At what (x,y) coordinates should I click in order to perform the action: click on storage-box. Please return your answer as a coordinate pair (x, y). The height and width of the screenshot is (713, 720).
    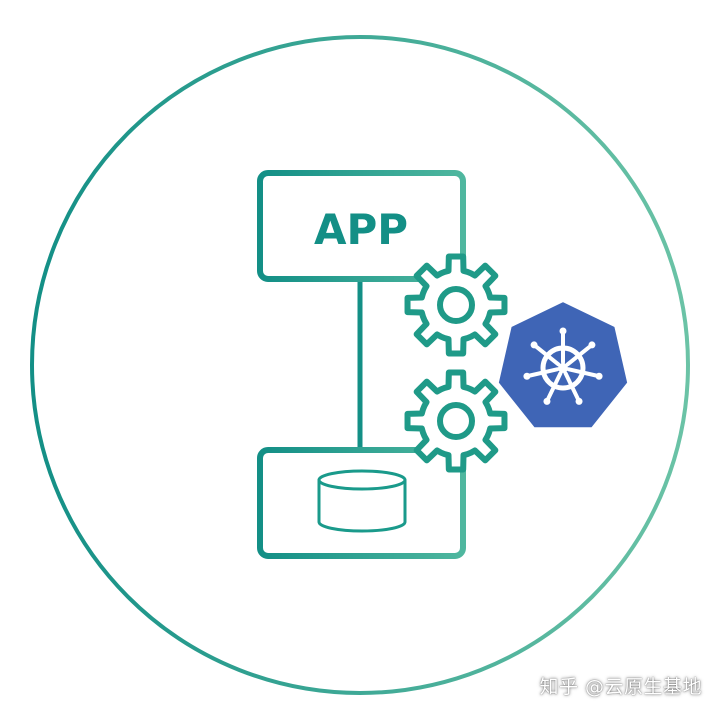
    Looking at the image, I should click on (361, 503).